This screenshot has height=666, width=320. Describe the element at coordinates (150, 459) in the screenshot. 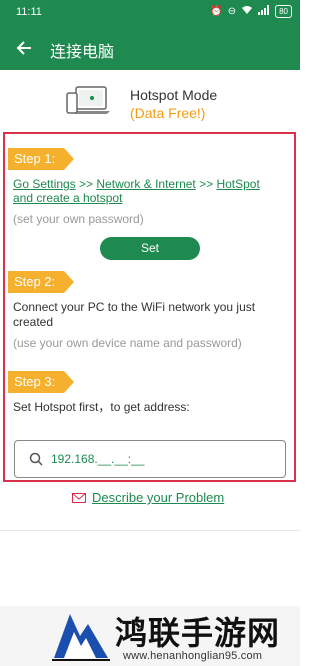

I see `address-field: 192.168.__.__:__` at that location.